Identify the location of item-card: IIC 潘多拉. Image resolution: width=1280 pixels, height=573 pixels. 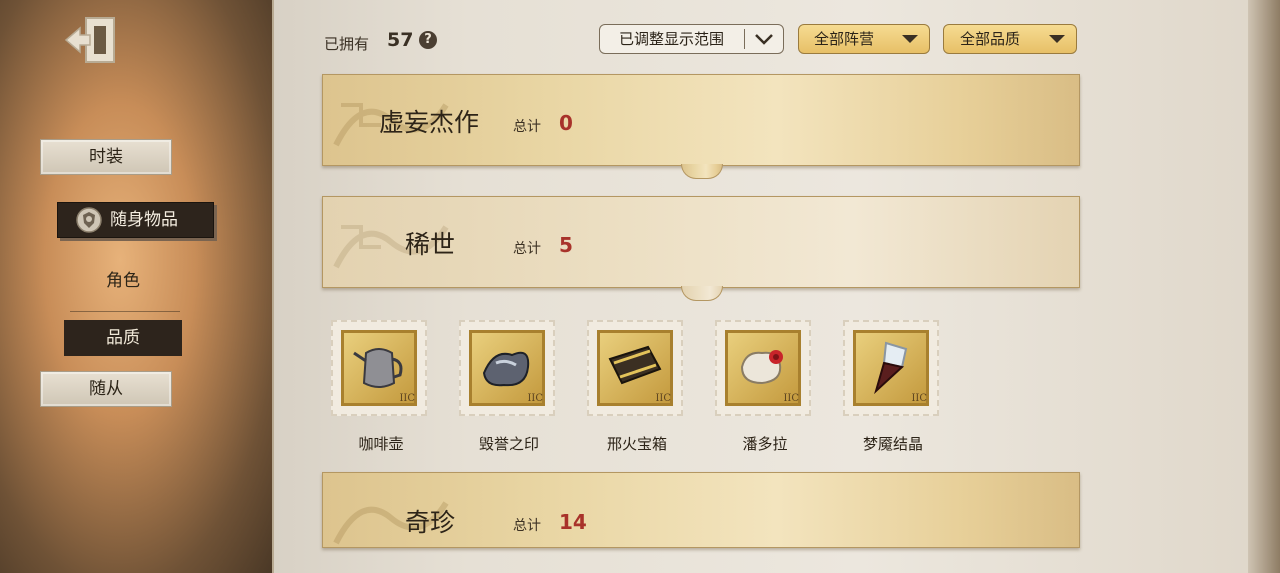
(765, 386).